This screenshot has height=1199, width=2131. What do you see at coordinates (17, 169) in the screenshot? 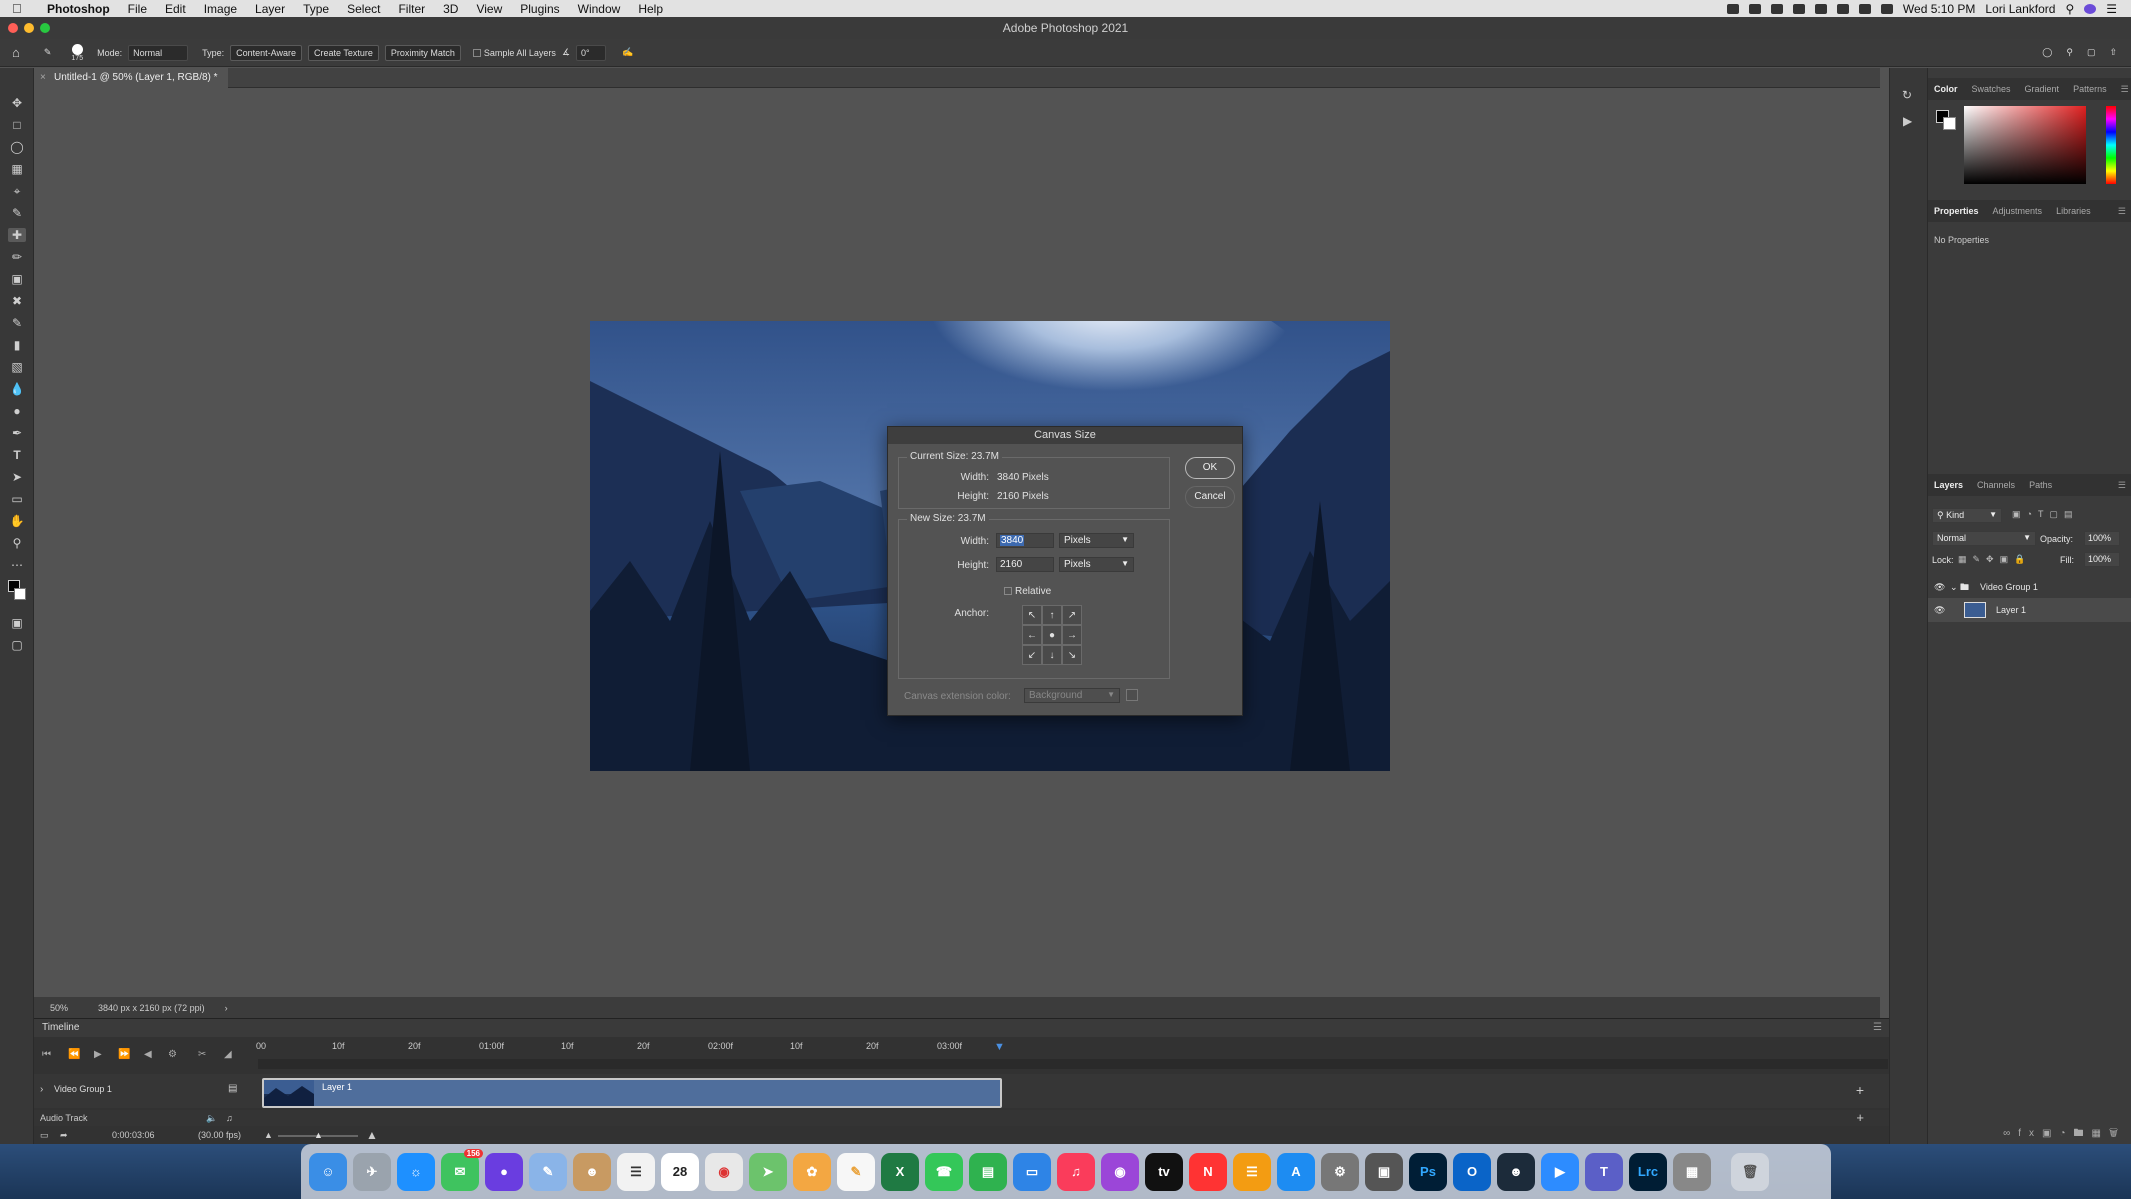
I see `object-select-tool-icon: ▦` at bounding box center [17, 169].